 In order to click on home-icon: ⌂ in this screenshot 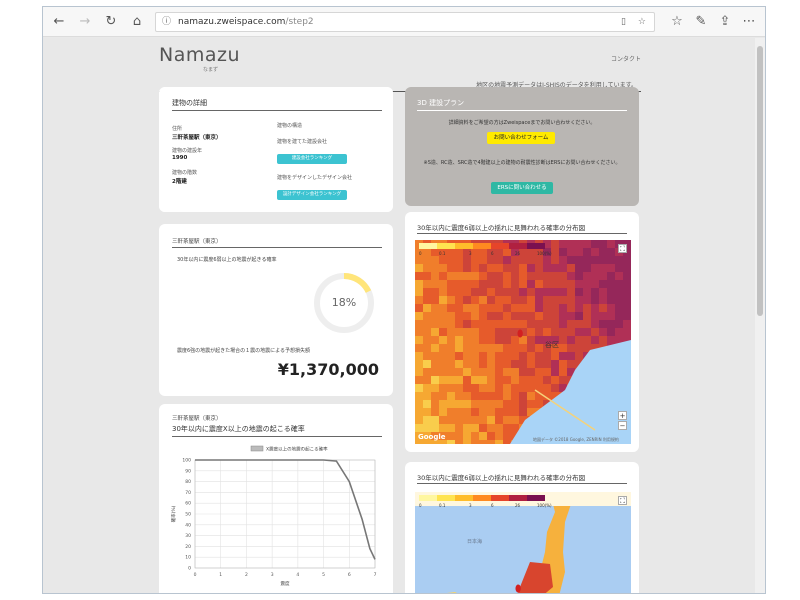, I will do `click(137, 22)`.